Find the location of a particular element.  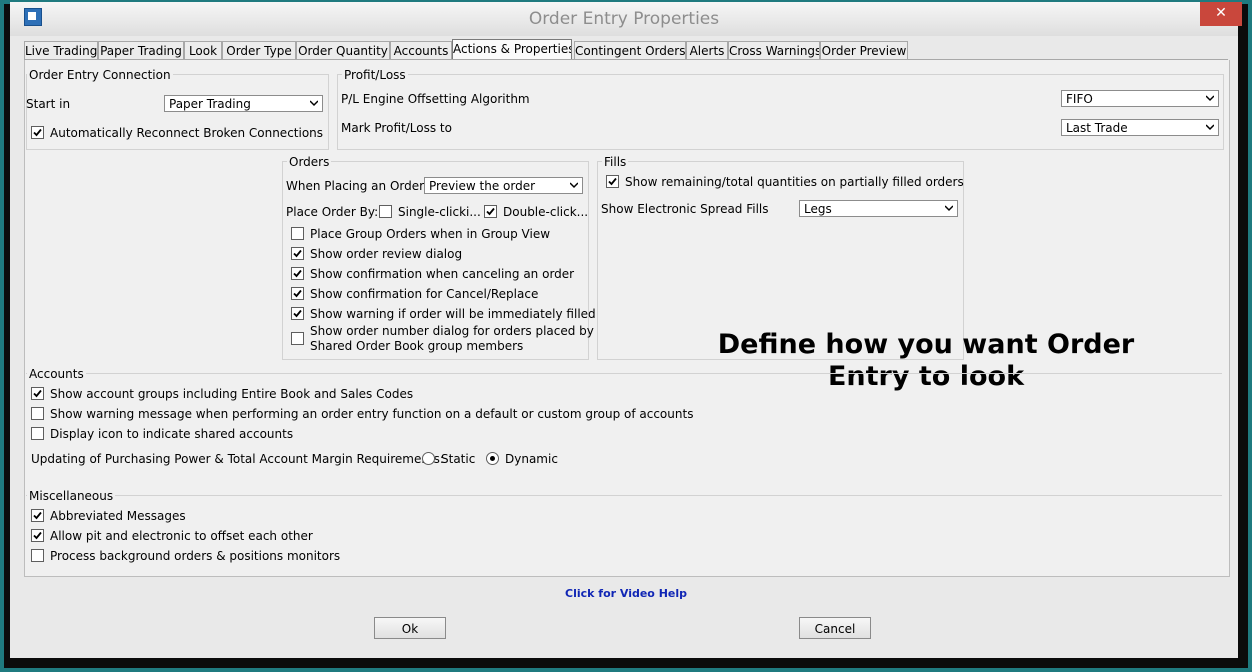

review-dialog-checkbox is located at coordinates (297, 253).